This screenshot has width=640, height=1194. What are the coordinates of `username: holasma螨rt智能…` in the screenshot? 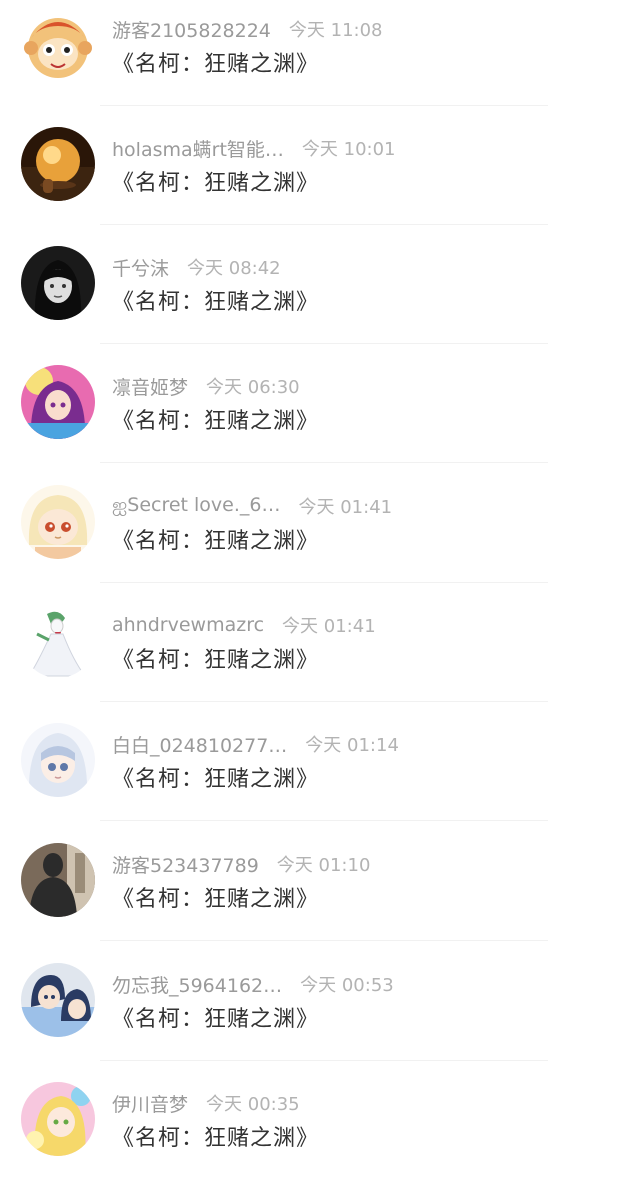 It's located at (198, 148).